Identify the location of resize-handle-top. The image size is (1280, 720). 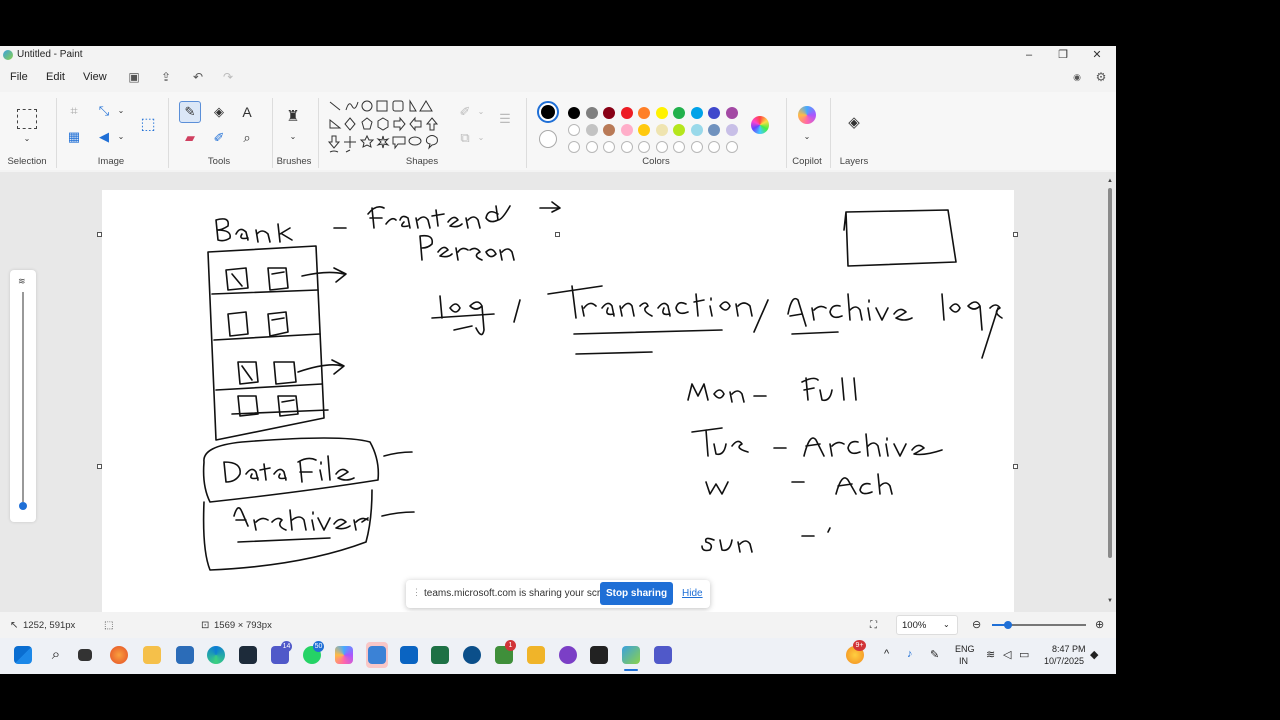
(557, 234).